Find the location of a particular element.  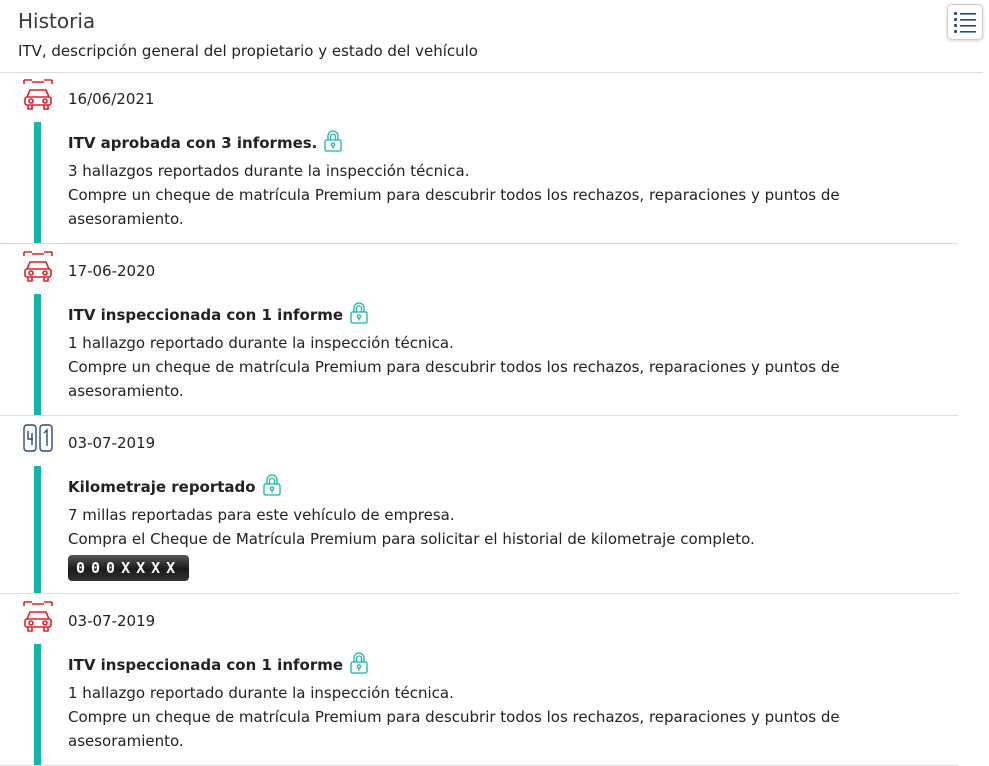

entry-heading-text: ITV aprobada con 3 informes. is located at coordinates (193, 143).